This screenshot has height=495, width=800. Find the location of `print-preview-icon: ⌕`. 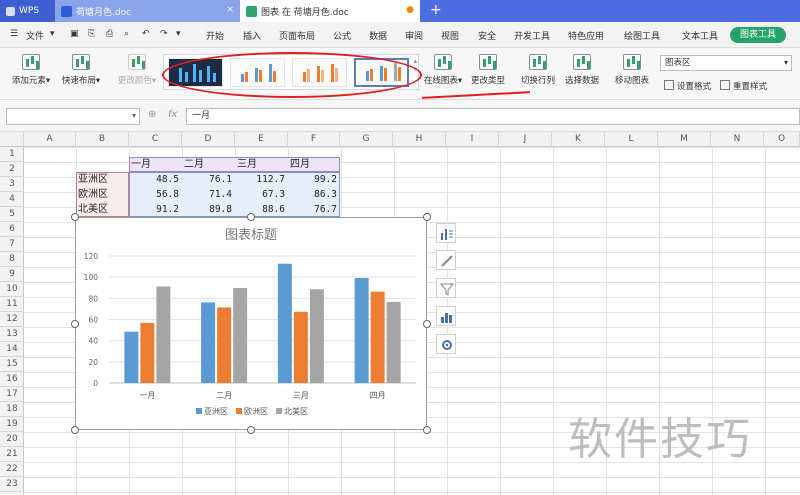

print-preview-icon: ⌕ is located at coordinates (126, 34).